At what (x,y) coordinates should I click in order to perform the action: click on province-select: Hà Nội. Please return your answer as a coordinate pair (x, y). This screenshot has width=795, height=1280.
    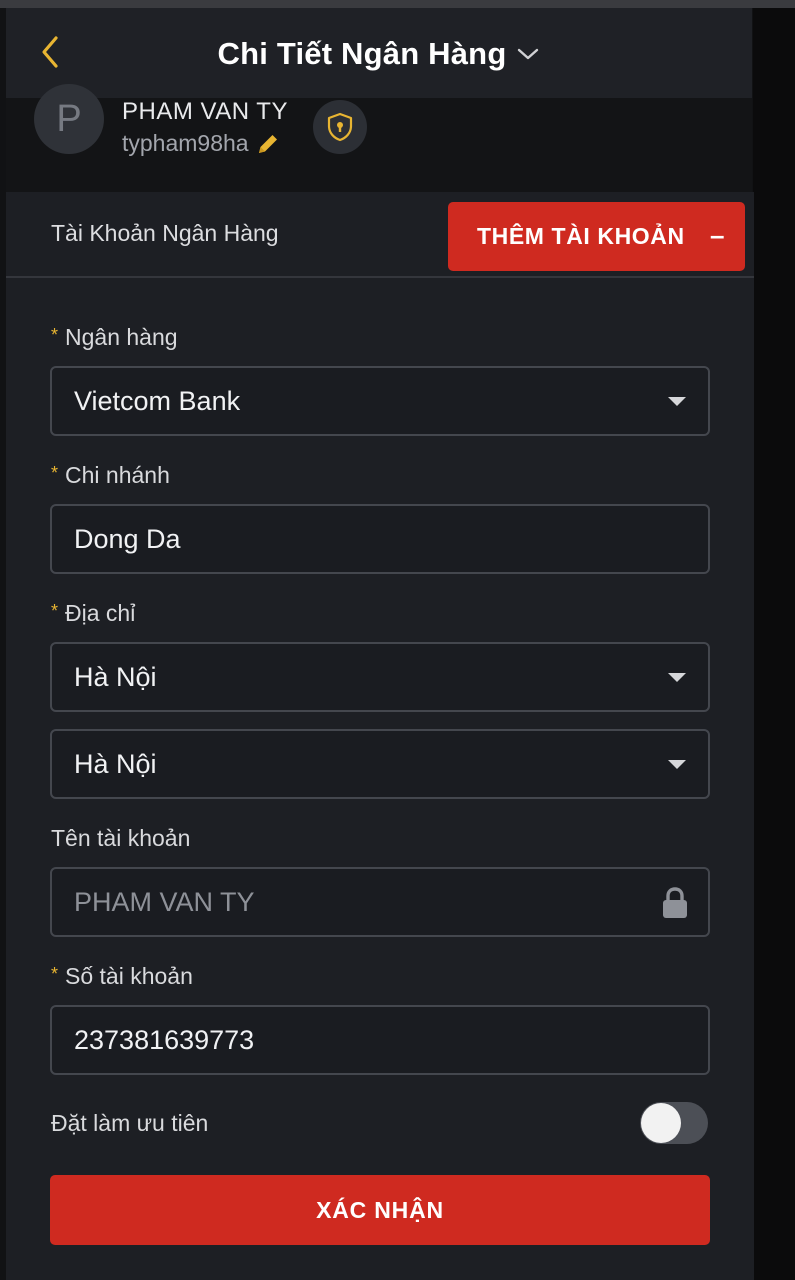
    Looking at the image, I should click on (380, 677).